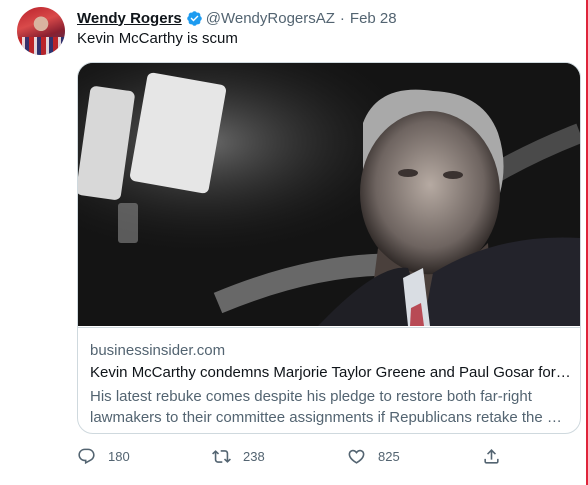 The width and height of the screenshot is (588, 485). Describe the element at coordinates (157, 38) in the screenshot. I see `tweet-text: Kevin McCarthy is scum` at that location.